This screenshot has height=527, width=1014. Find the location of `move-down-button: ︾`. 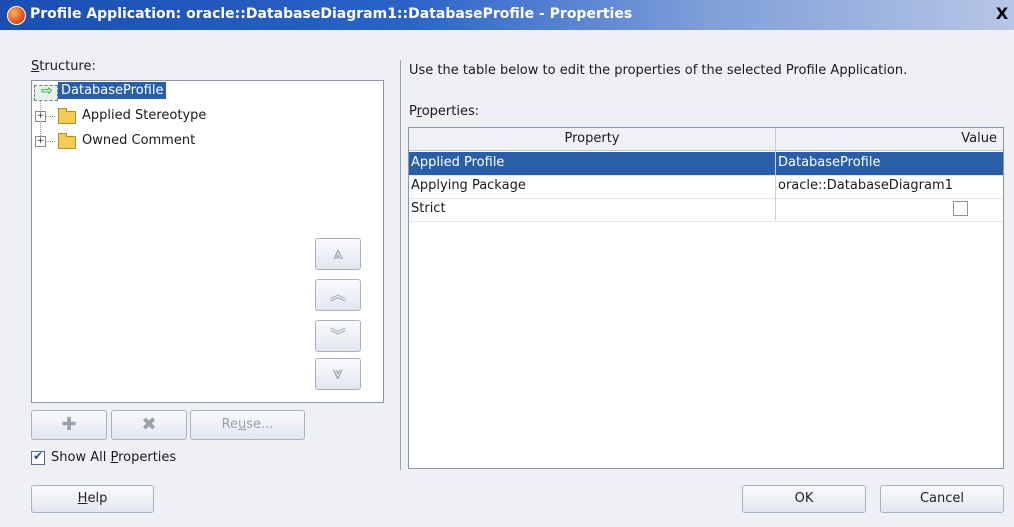

move-down-button: ︾ is located at coordinates (338, 336).